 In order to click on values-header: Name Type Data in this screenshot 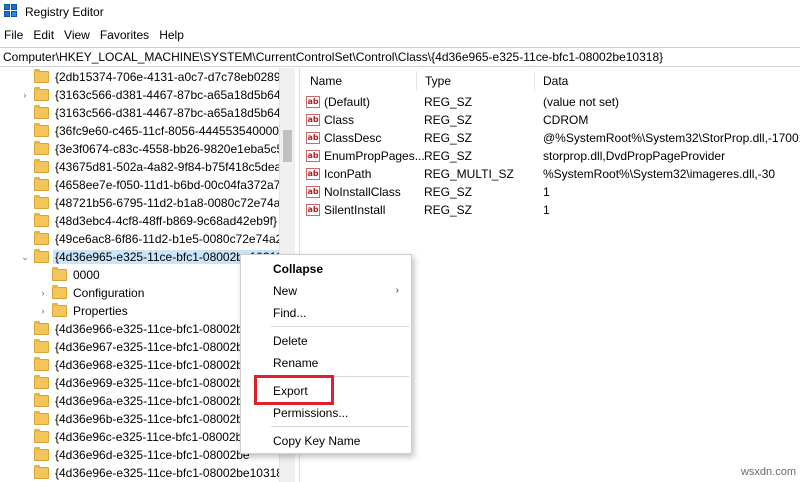, I will do `click(551, 81)`.